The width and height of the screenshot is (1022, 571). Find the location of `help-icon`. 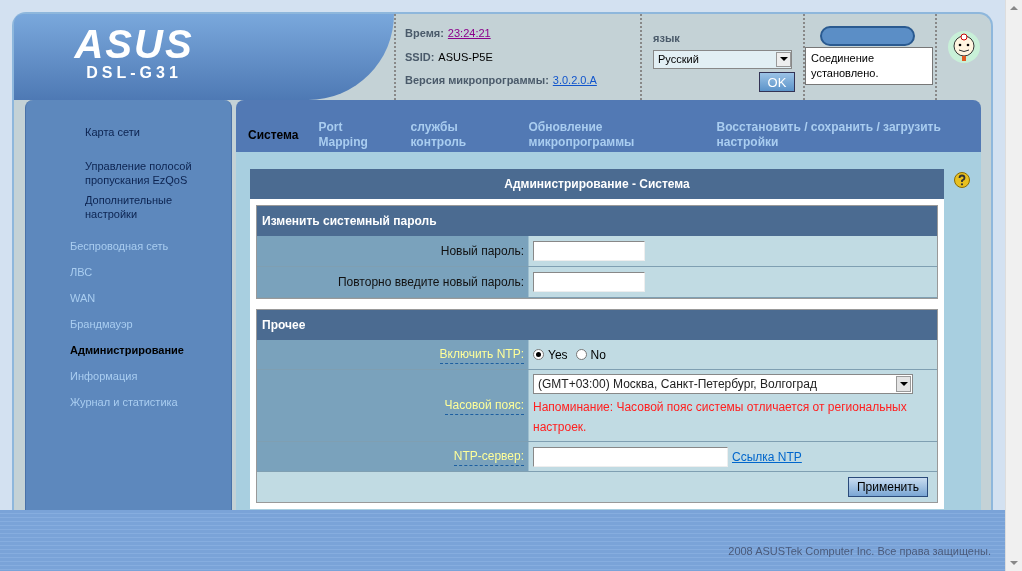

help-icon is located at coordinates (962, 180).